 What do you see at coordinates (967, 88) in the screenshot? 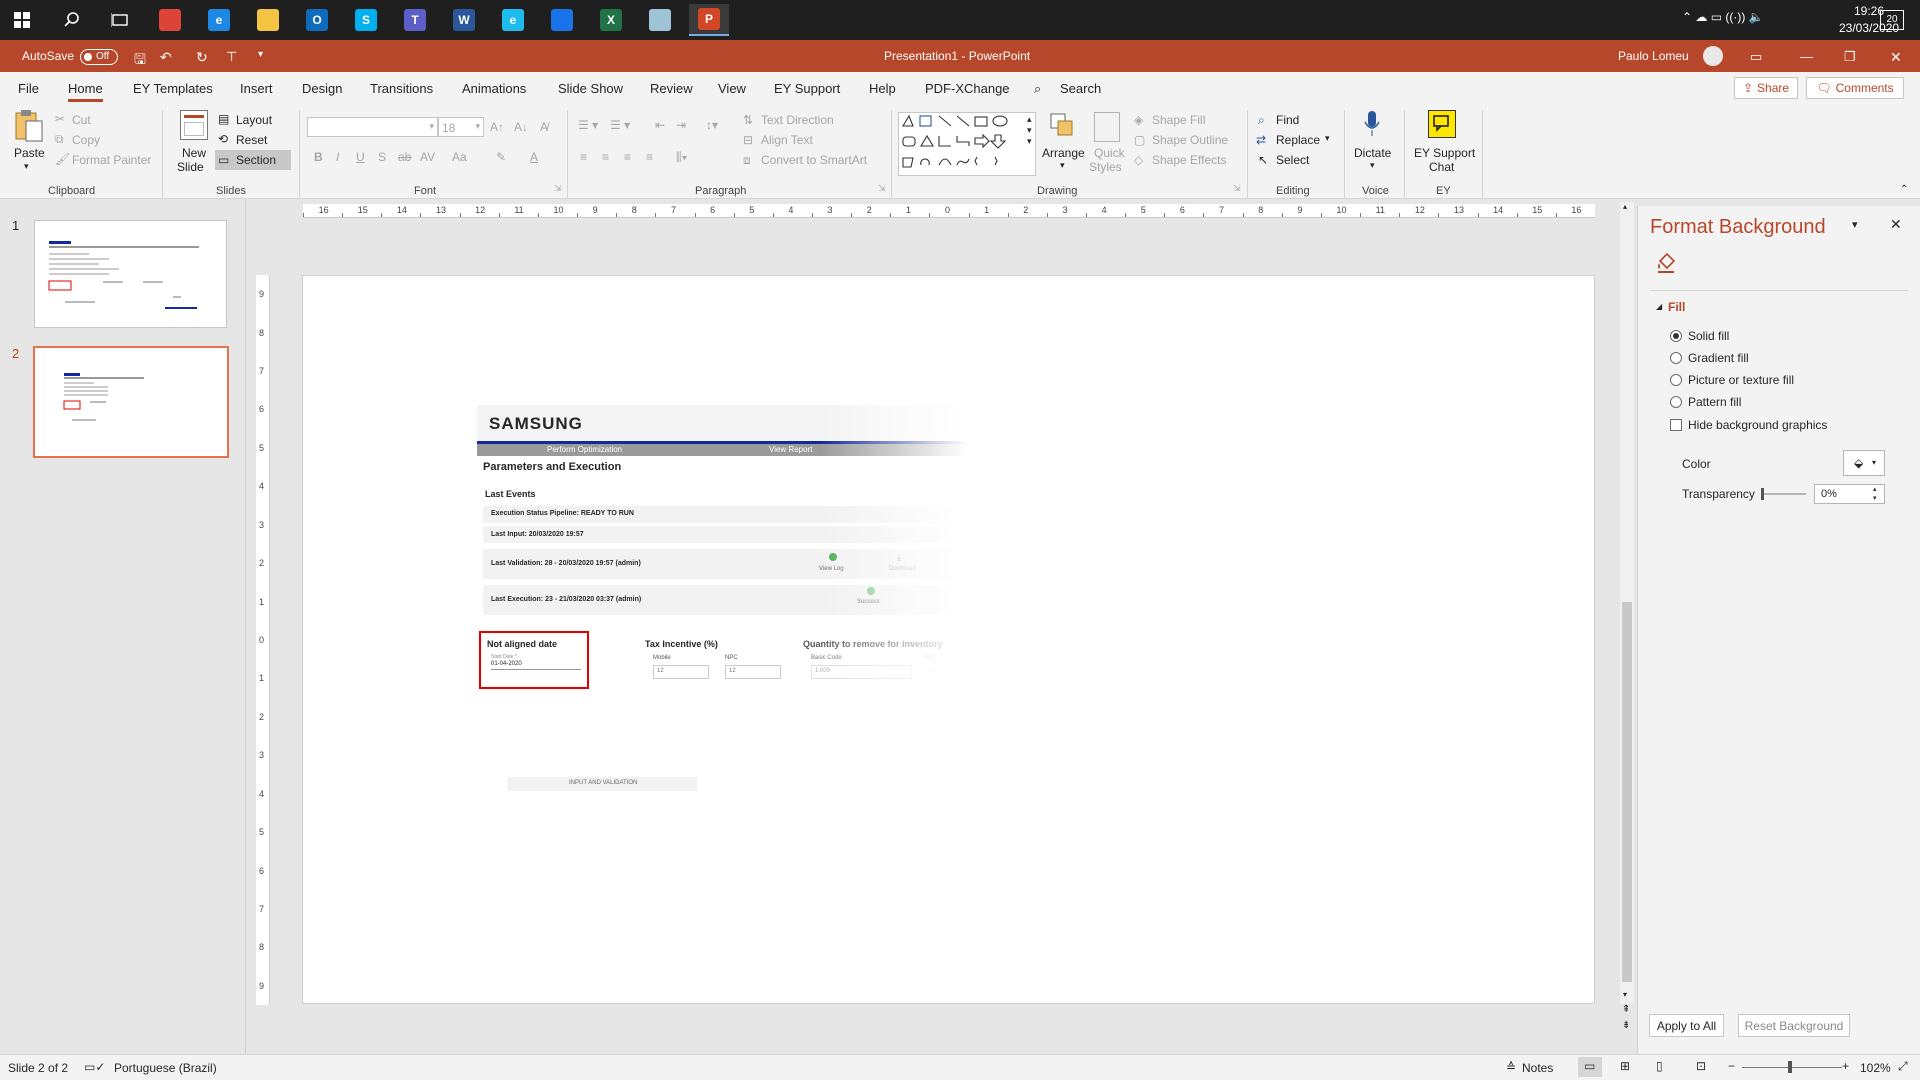
I see `tab-pdf-xchange: PDF-XChange` at bounding box center [967, 88].